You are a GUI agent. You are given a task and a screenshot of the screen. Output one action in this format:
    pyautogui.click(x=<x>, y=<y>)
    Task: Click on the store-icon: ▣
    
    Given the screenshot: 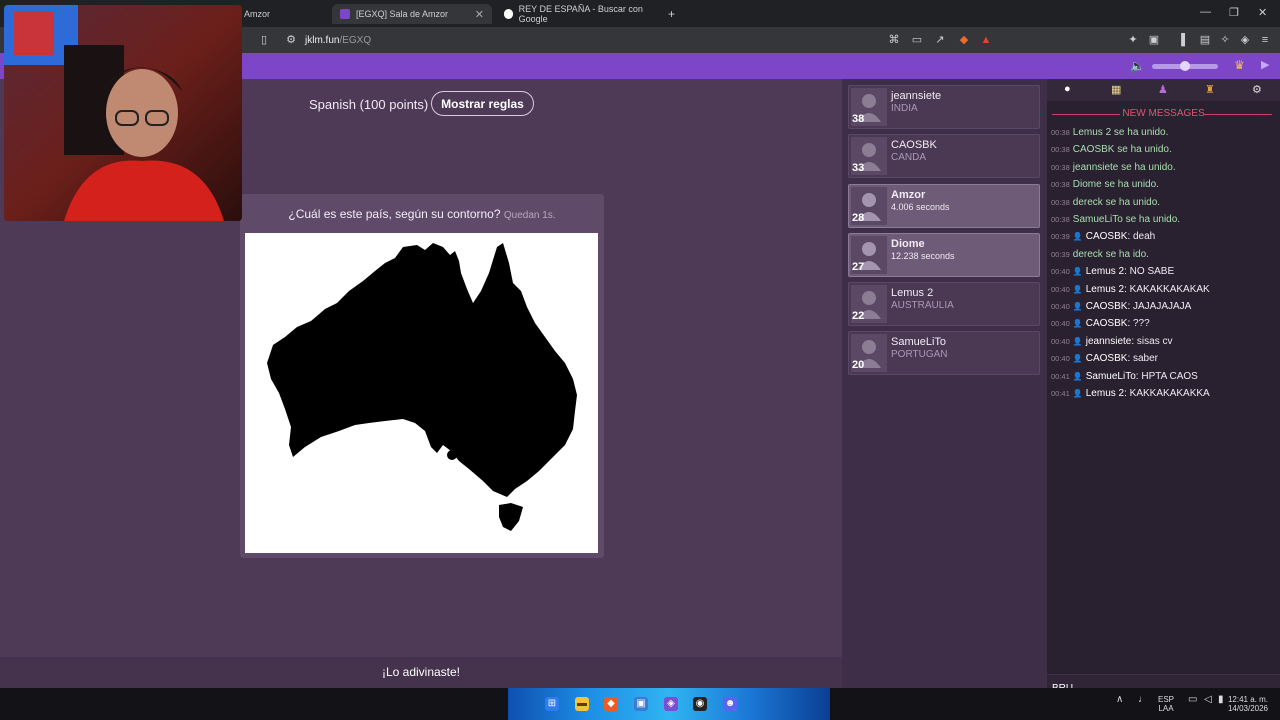 What is the action you would take?
    pyautogui.click(x=641, y=704)
    